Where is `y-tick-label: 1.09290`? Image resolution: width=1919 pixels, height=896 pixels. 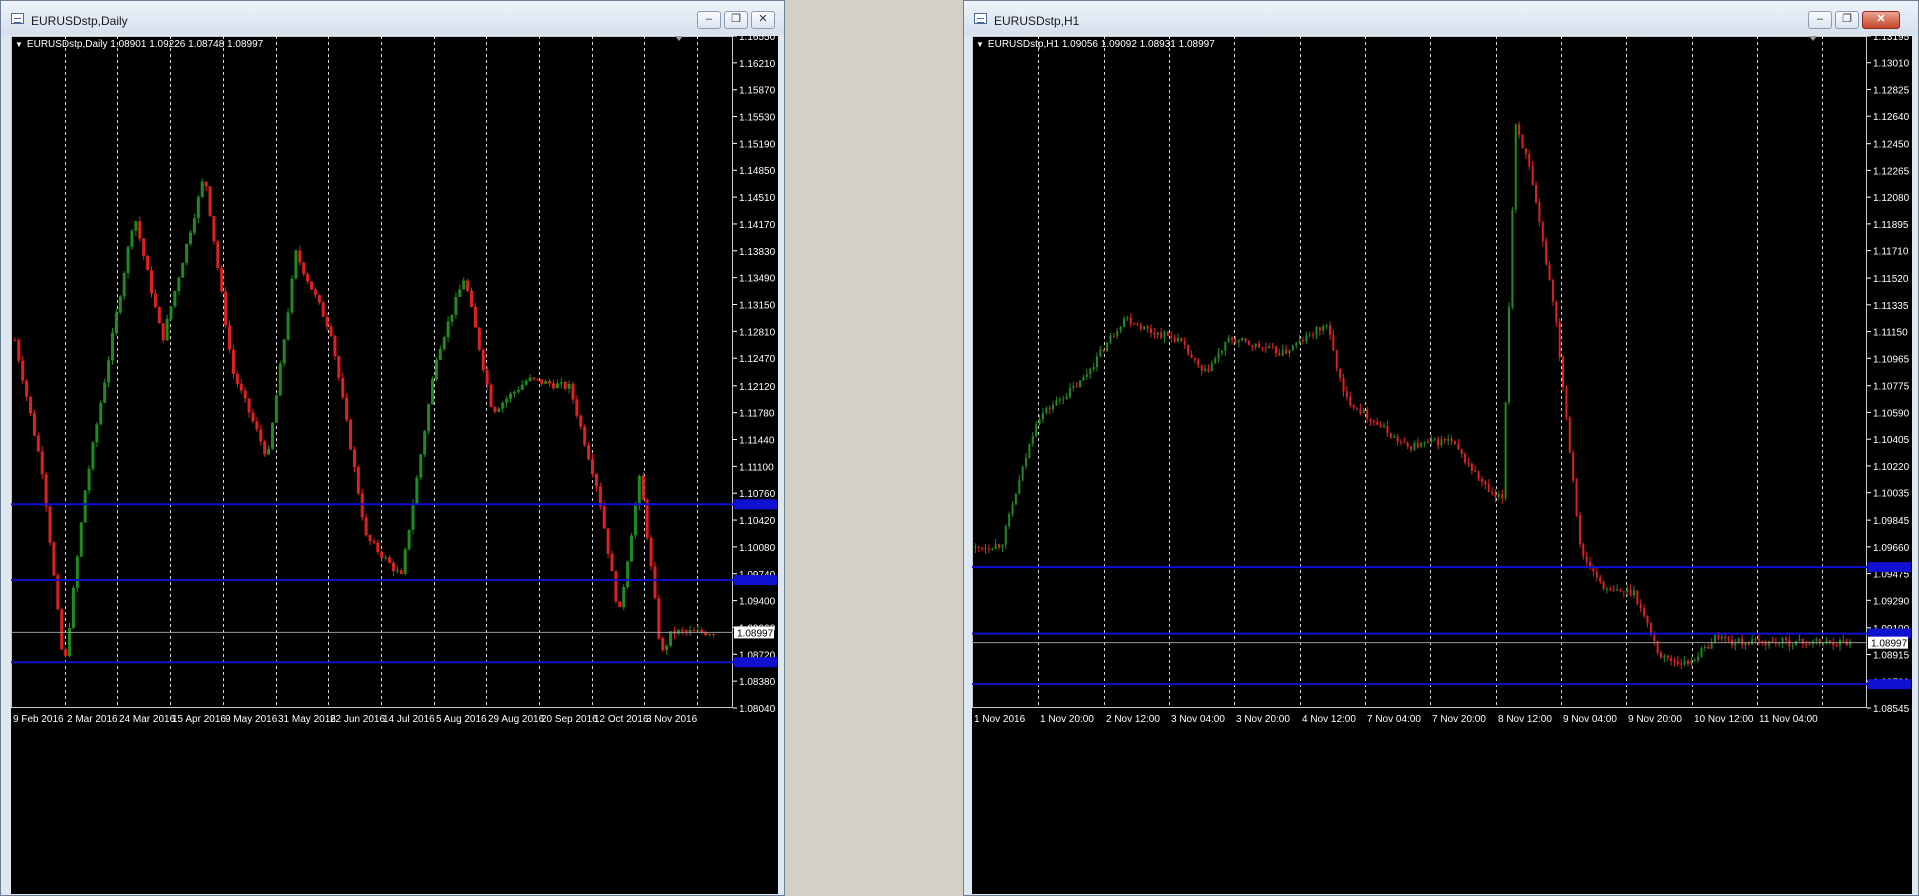
y-tick-label: 1.09290 is located at coordinates (1891, 601).